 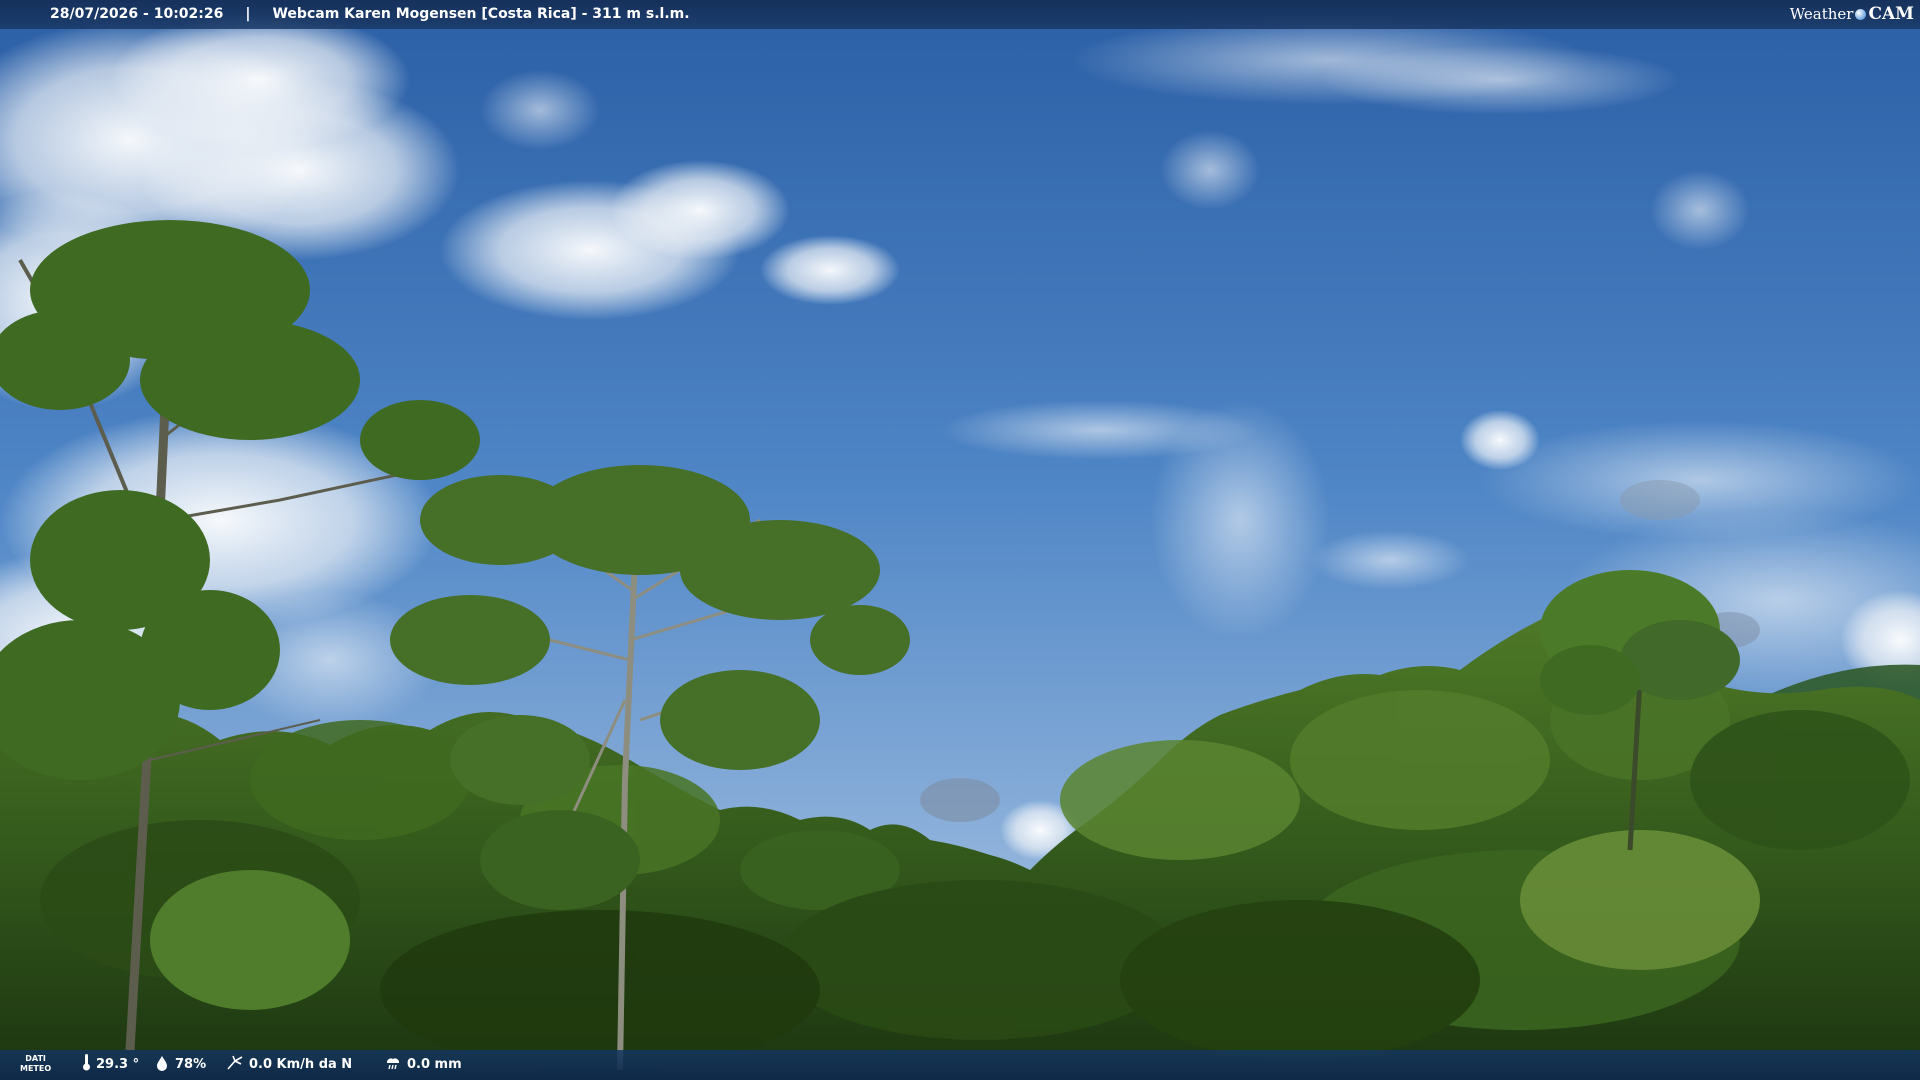 I want to click on brand-cam: CAM, so click(x=1891, y=14).